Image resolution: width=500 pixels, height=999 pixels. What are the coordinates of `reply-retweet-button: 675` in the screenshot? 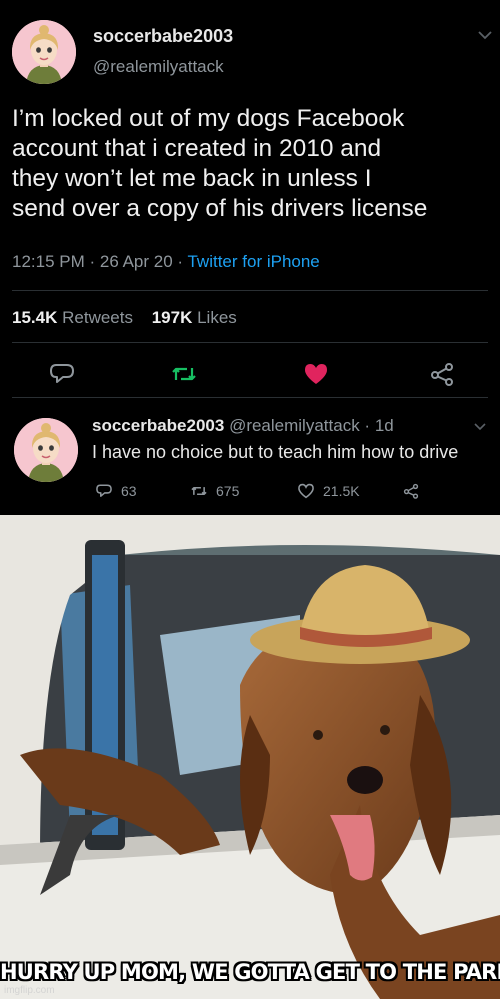 It's located at (214, 491).